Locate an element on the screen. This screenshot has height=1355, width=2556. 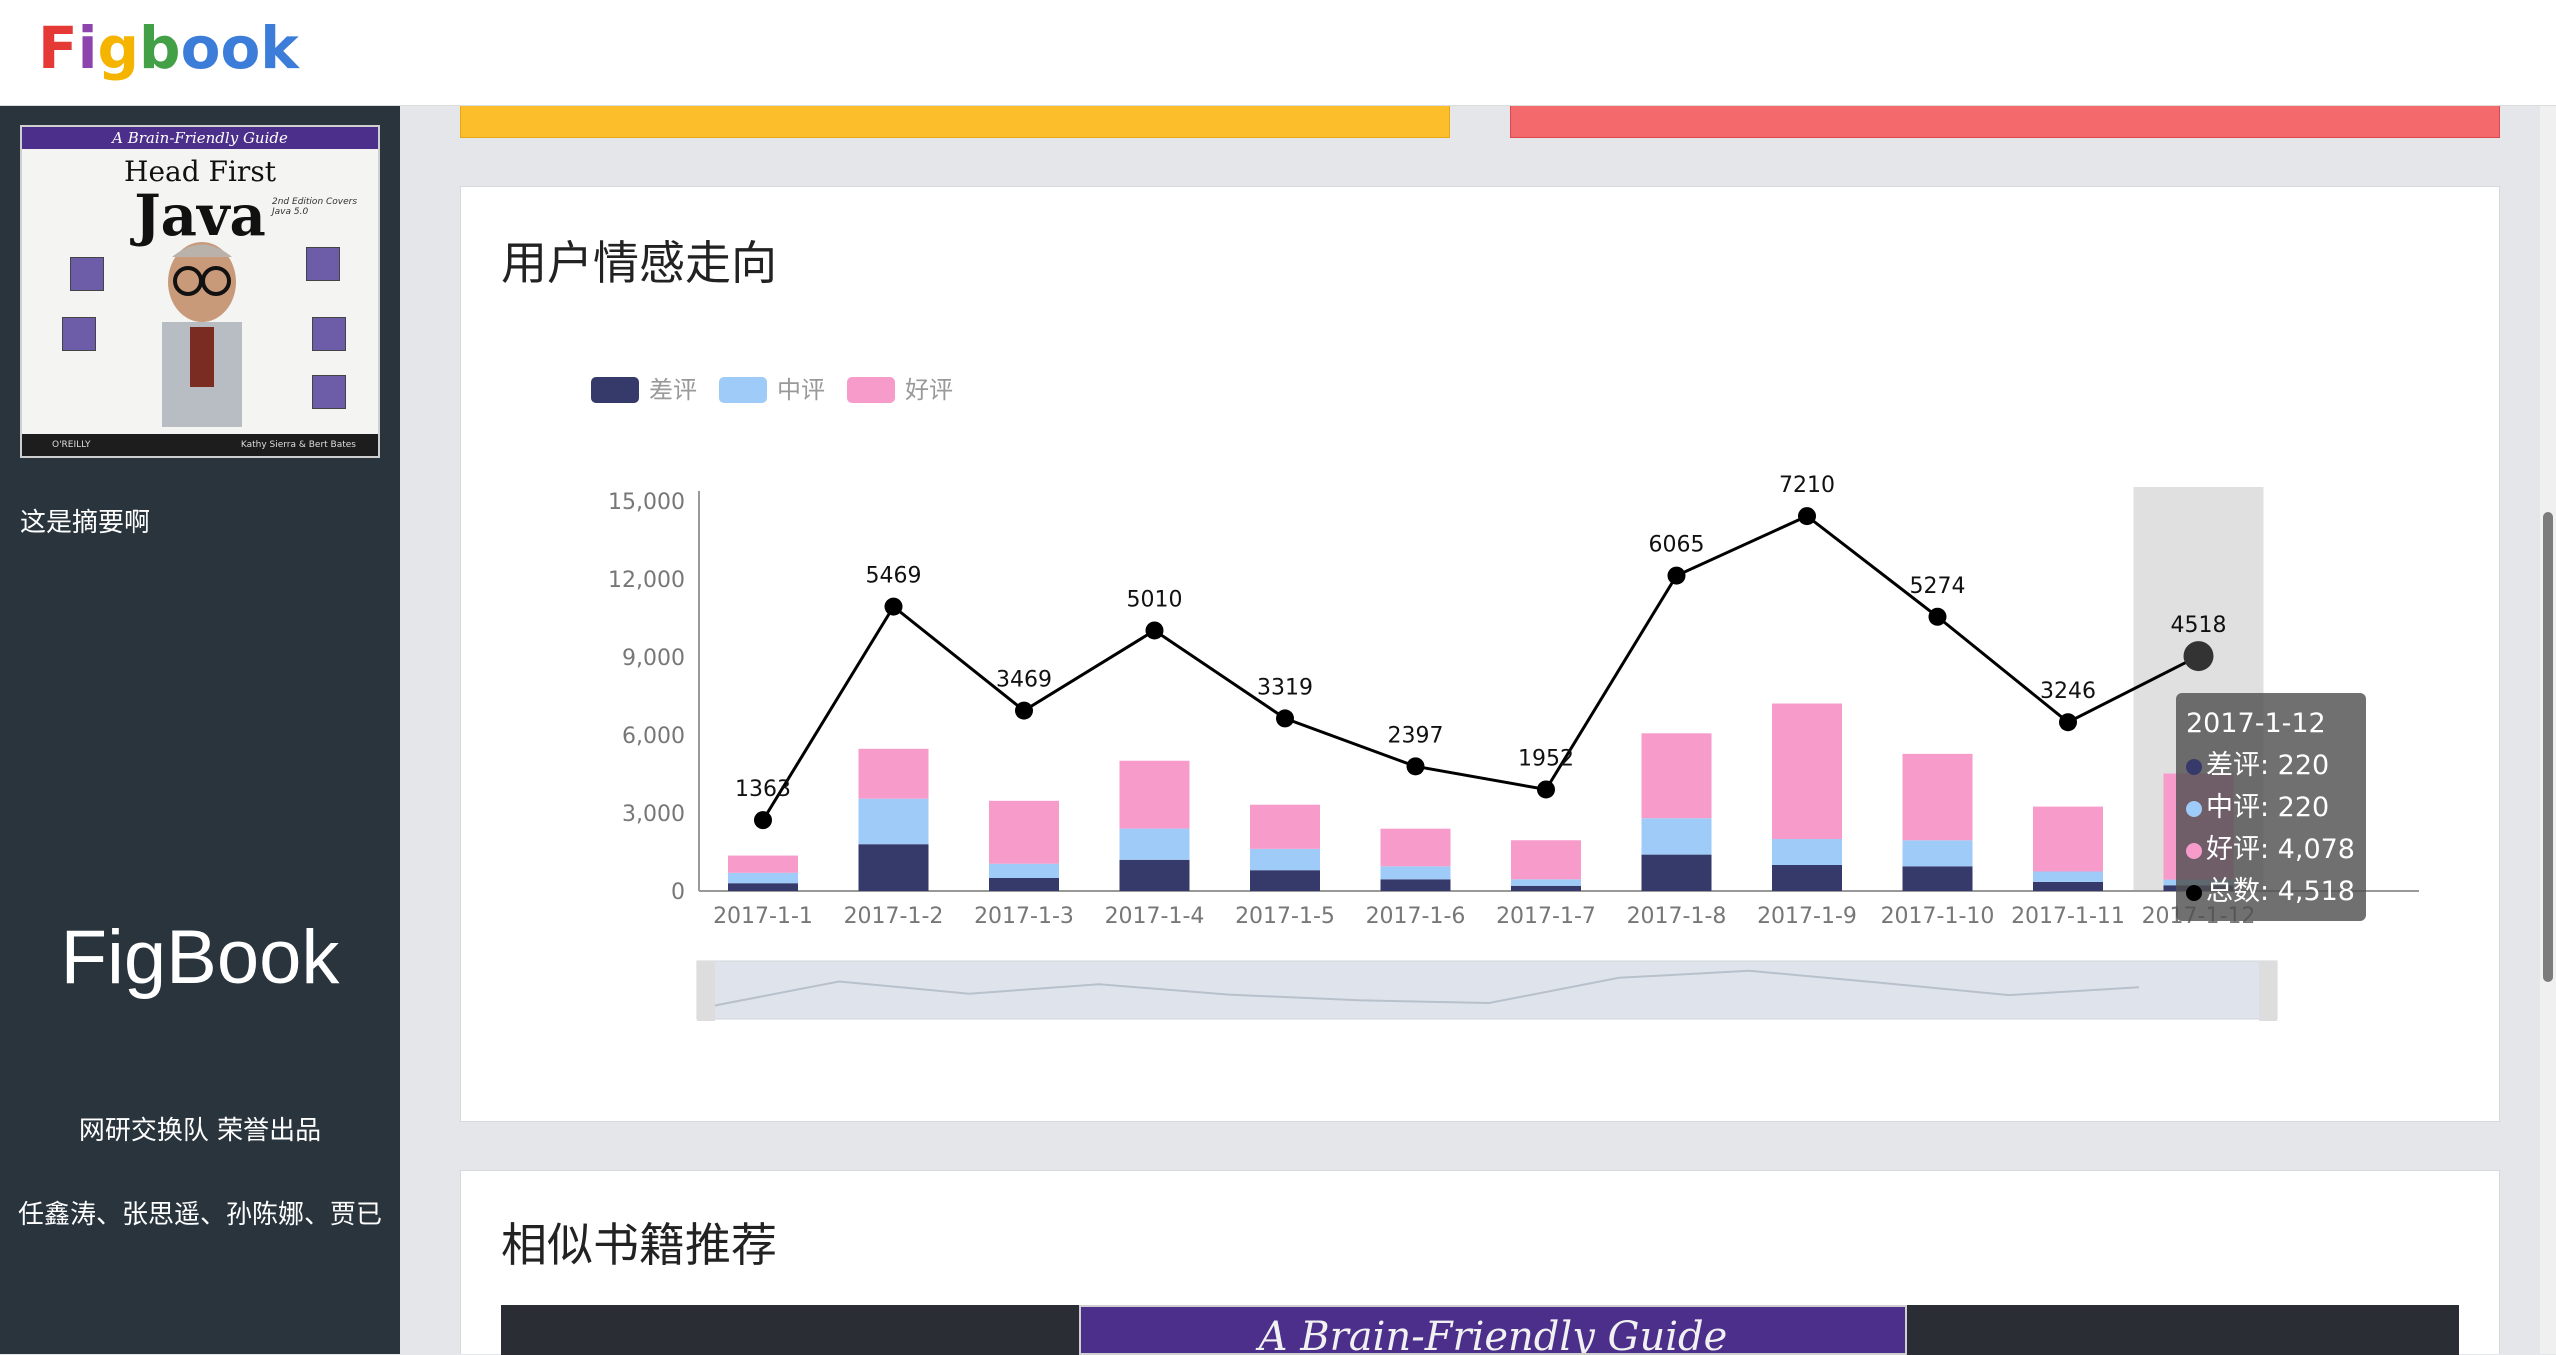
line-data-label: 5010 is located at coordinates (1155, 599).